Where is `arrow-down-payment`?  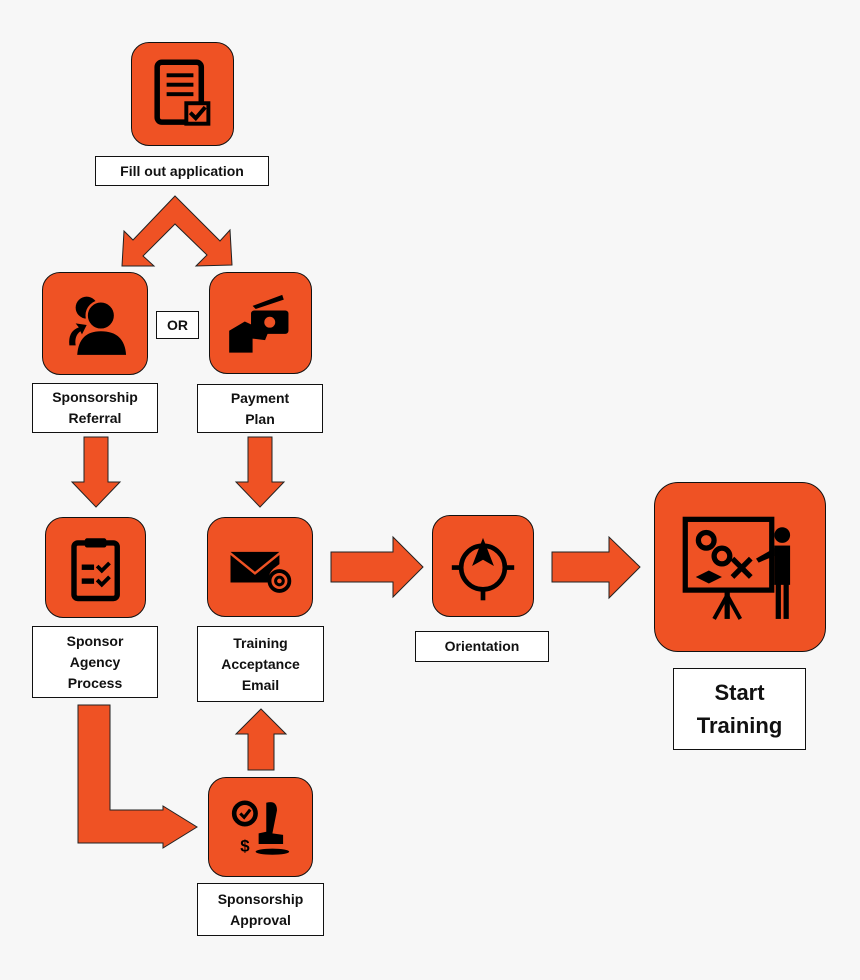
arrow-down-payment is located at coordinates (260, 472).